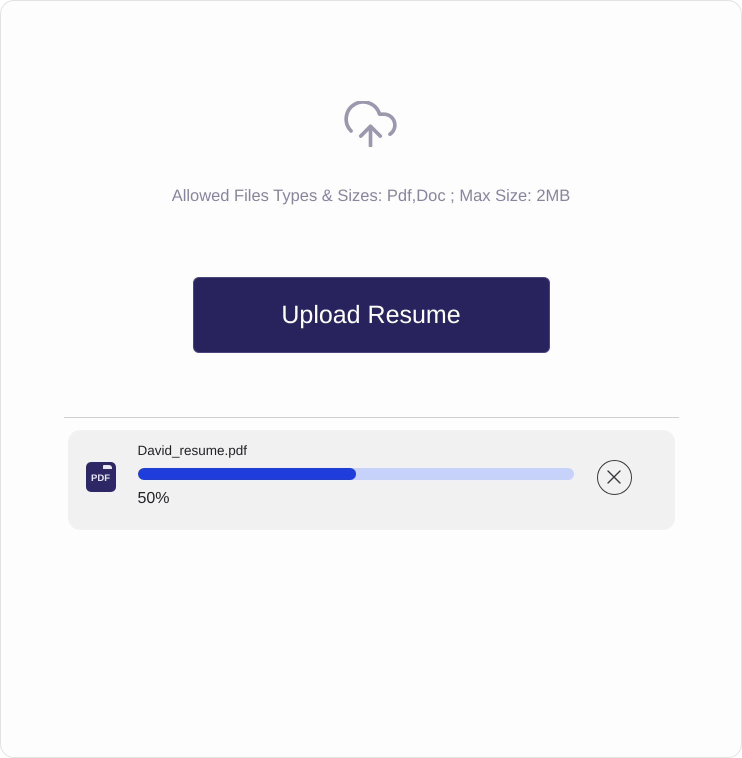  What do you see at coordinates (193, 451) in the screenshot?
I see `file-name: David_resume.pdf` at bounding box center [193, 451].